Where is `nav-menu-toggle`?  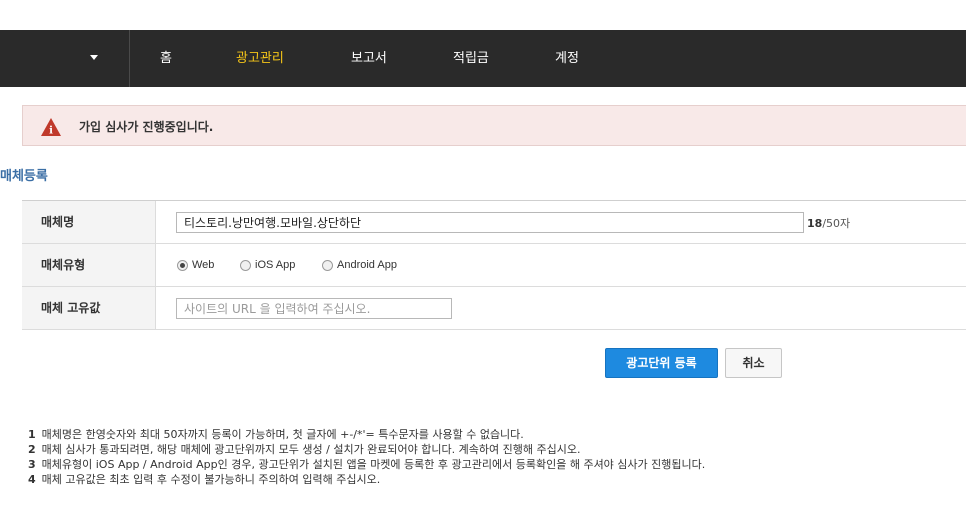 nav-menu-toggle is located at coordinates (65, 58).